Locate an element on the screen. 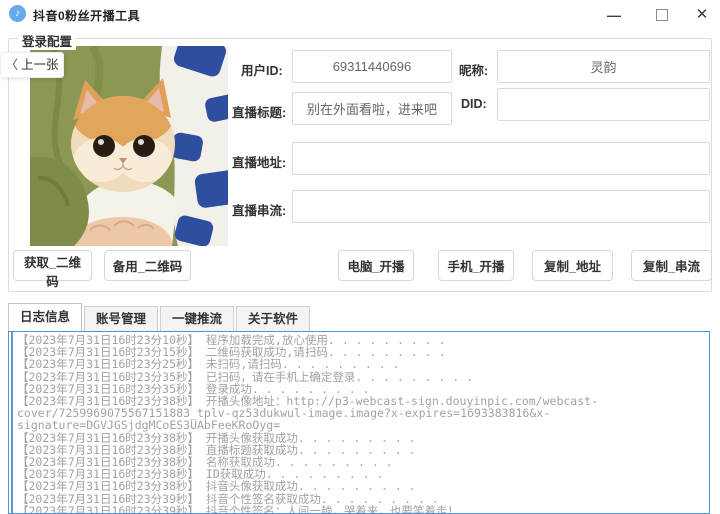 The width and height of the screenshot is (720, 514). backup-qrcode-button: 备用_二维码 is located at coordinates (147, 265).